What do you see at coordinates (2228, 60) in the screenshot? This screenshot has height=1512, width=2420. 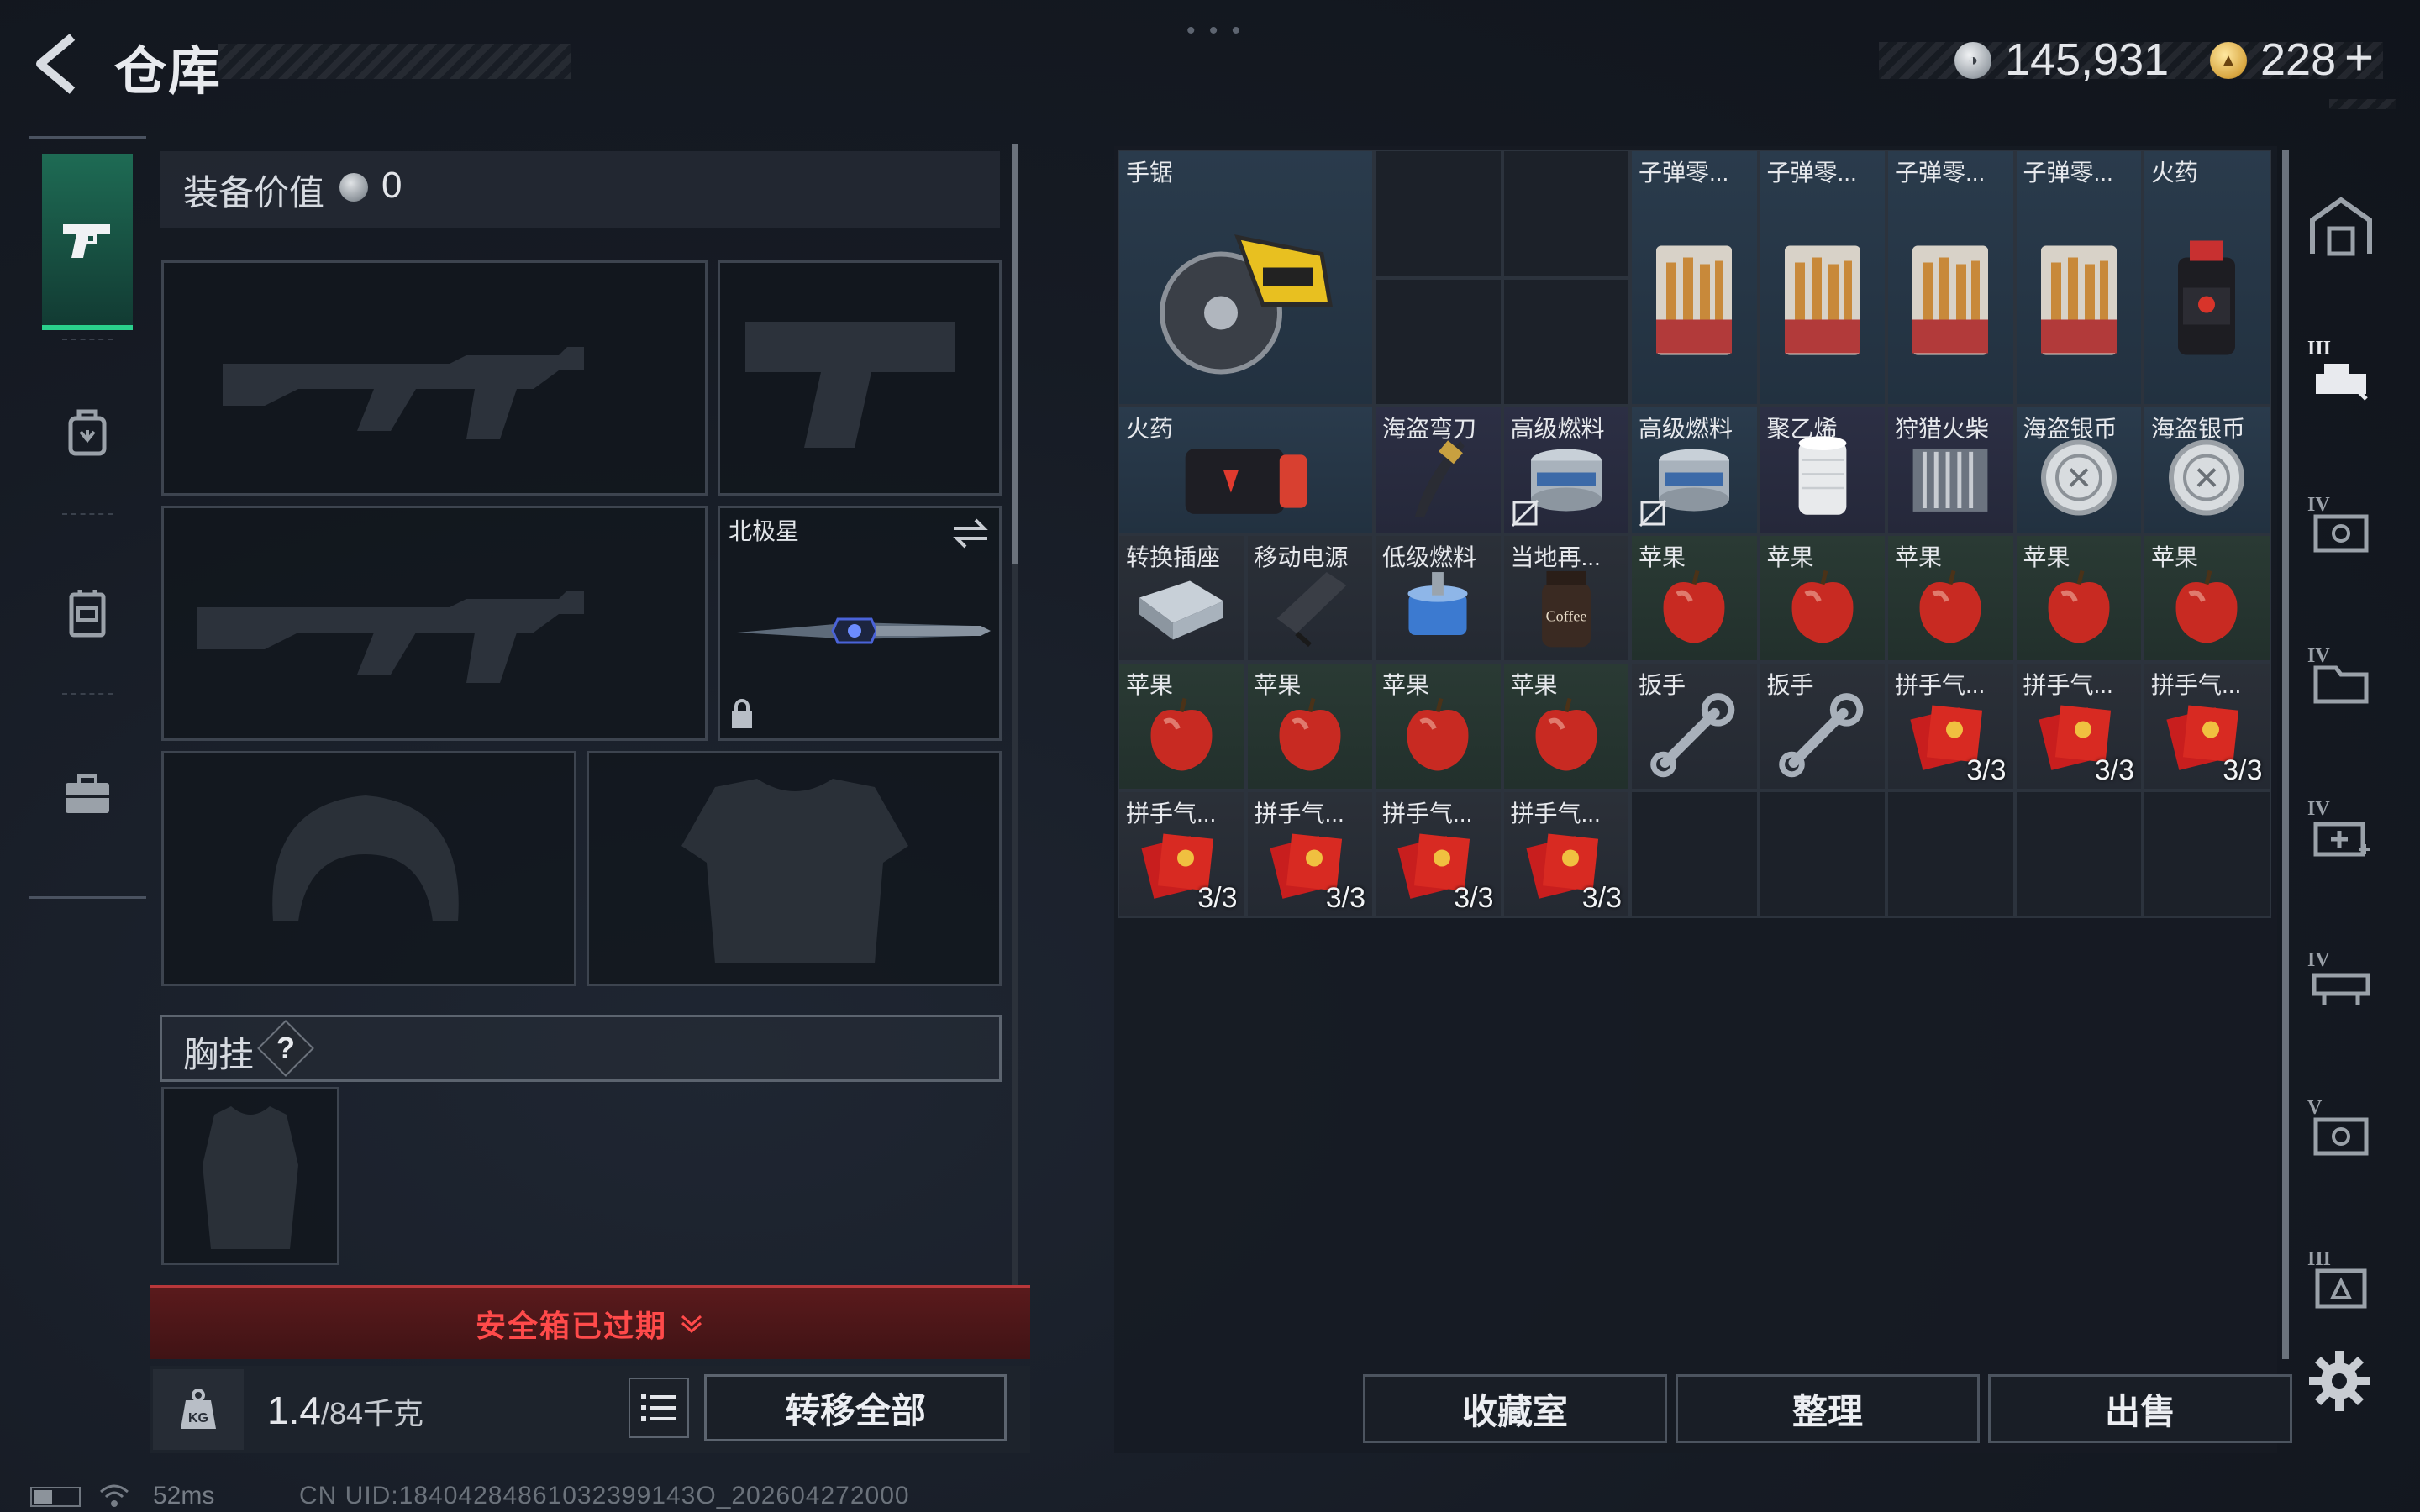 I see `gold-coin-icon: ▲` at bounding box center [2228, 60].